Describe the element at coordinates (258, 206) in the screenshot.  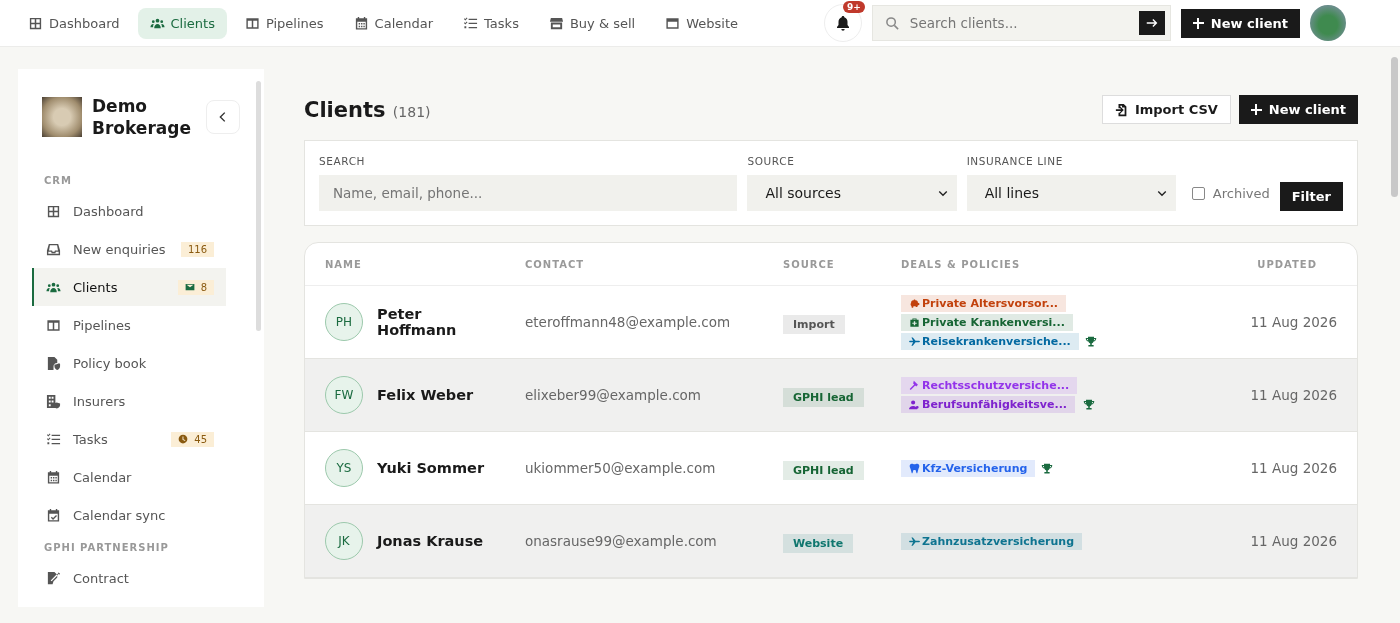
I see `sidebar-scrollbar` at that location.